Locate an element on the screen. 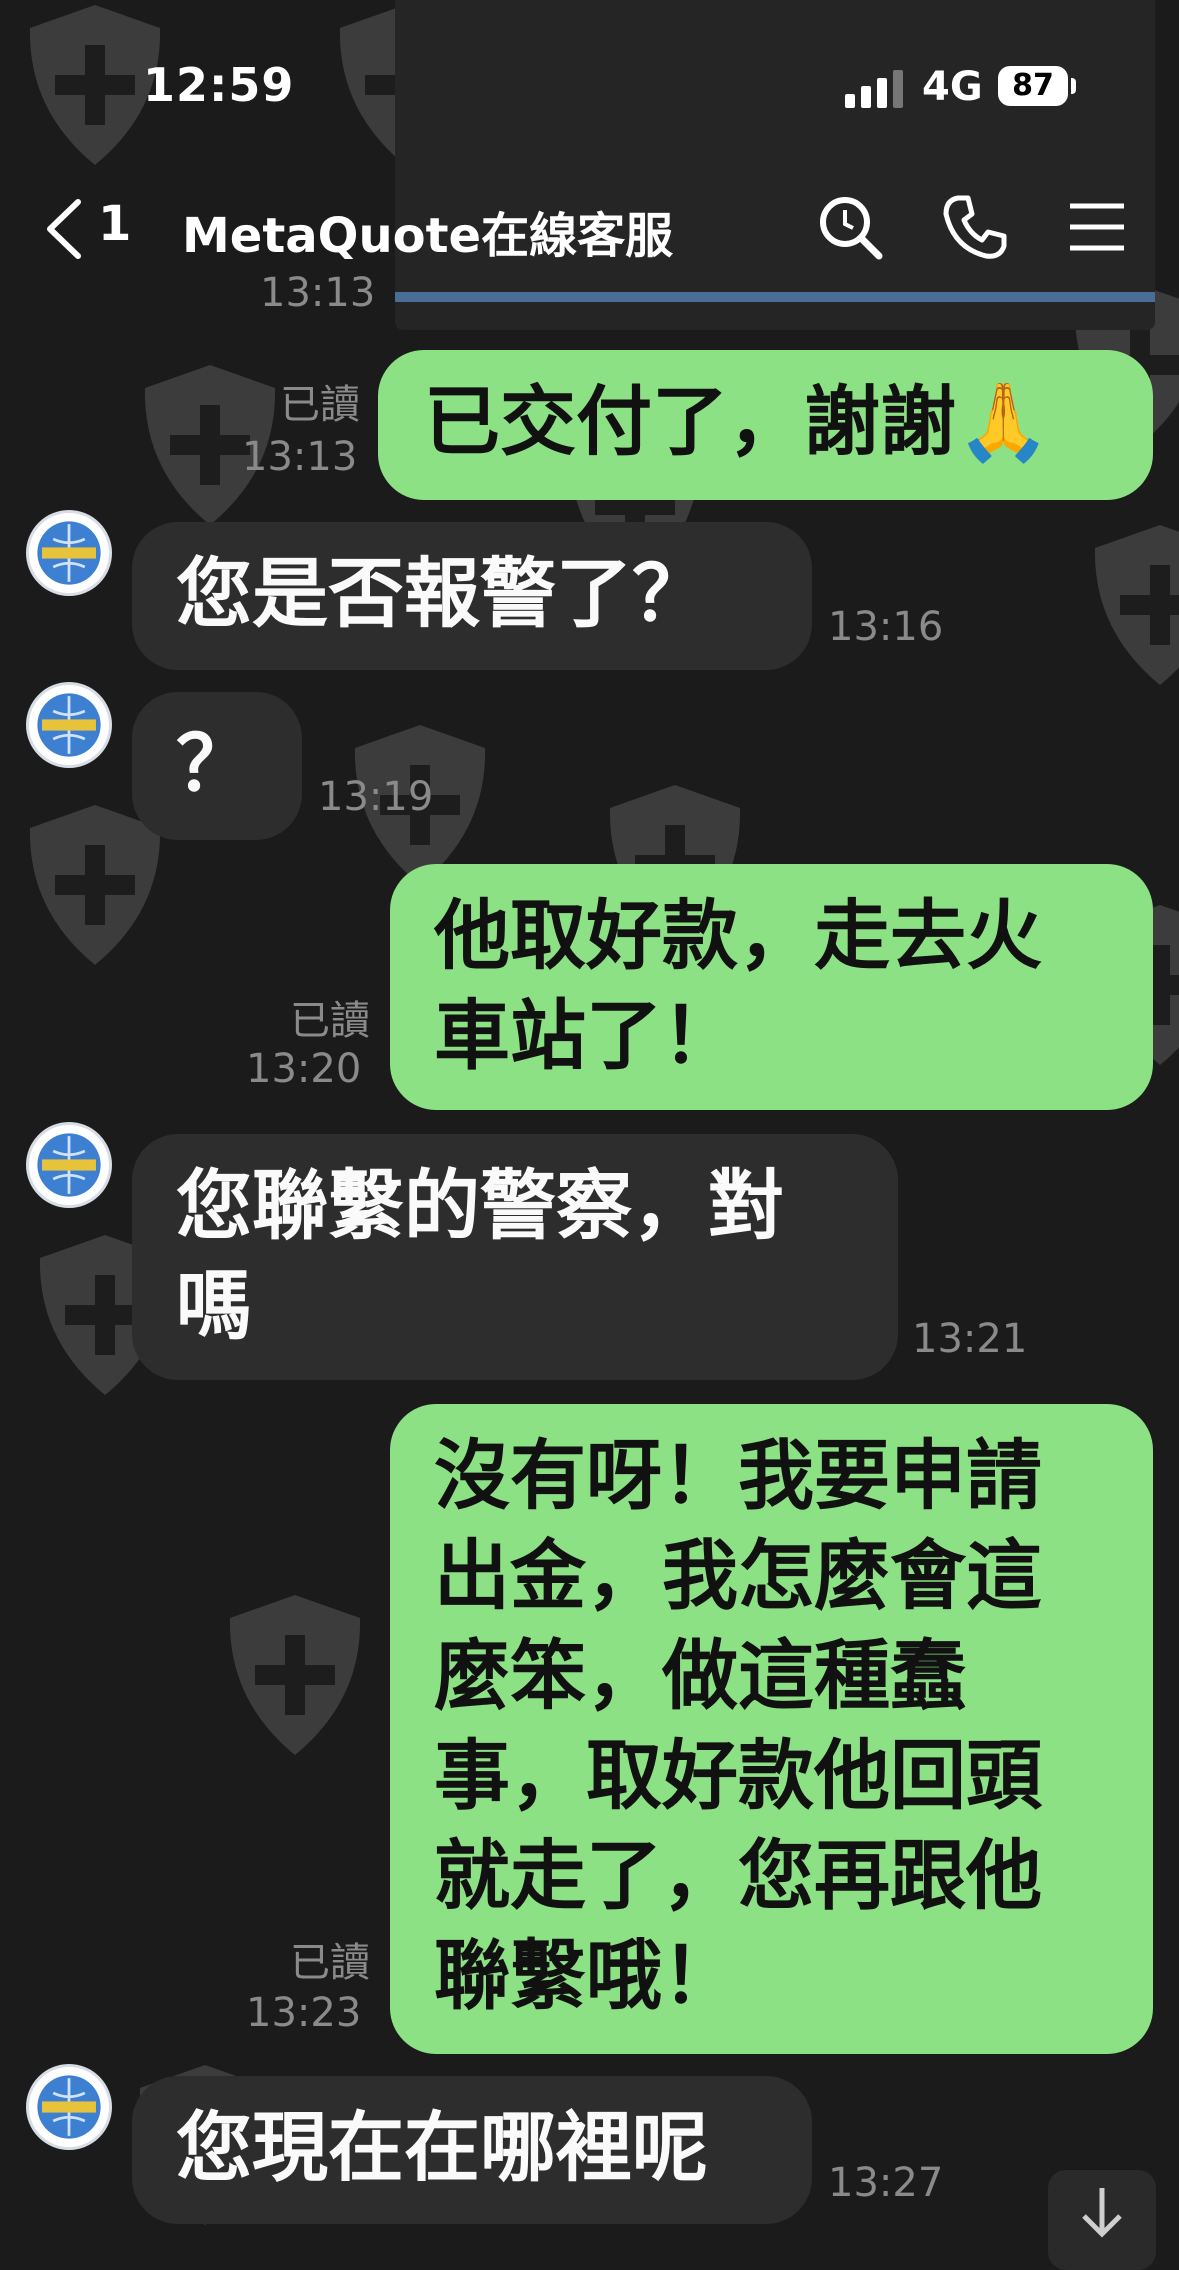 This screenshot has height=2270, width=1179. incoming-message: 您聯繫的警察，對嗎 is located at coordinates (515, 1257).